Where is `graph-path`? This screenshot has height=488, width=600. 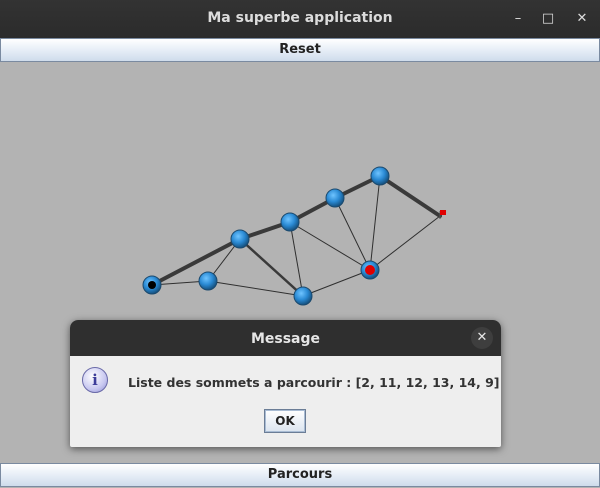 graph-path is located at coordinates (296, 236).